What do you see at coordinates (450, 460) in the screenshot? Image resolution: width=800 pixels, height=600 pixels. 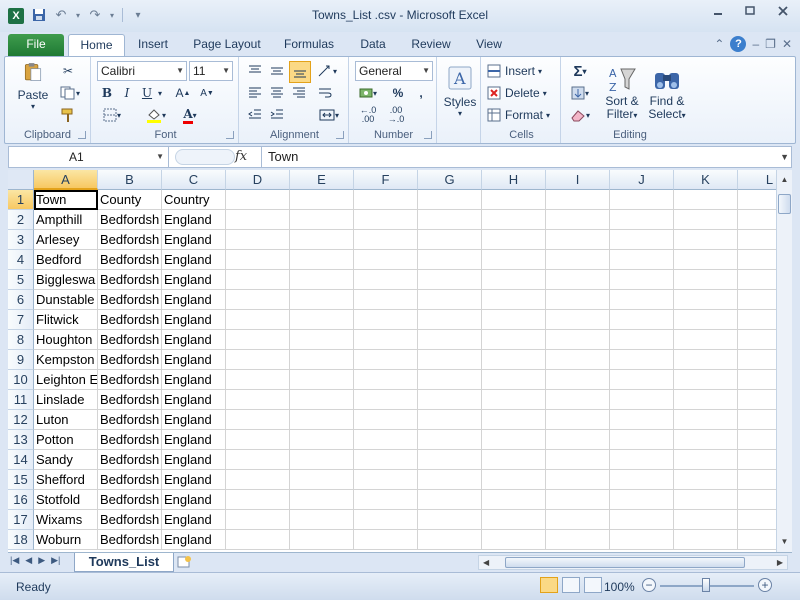 I see `cell-g14` at bounding box center [450, 460].